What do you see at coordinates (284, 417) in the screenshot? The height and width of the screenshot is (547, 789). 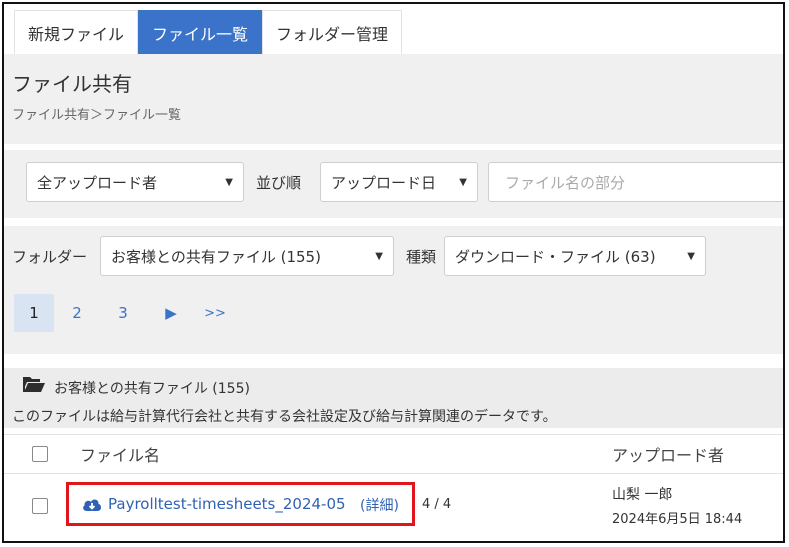 I see `folder-description: このファイルは給与計算代行会社と共有する会社設定及び給与計算関連のデータです。` at bounding box center [284, 417].